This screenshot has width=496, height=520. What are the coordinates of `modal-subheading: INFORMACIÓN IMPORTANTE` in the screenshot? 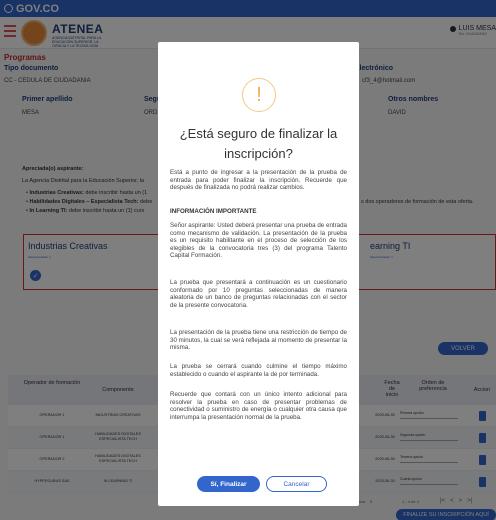 It's located at (213, 211).